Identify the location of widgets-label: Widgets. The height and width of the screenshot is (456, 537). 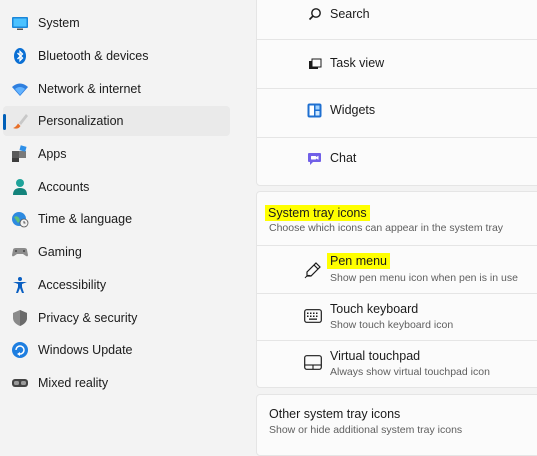
(353, 110).